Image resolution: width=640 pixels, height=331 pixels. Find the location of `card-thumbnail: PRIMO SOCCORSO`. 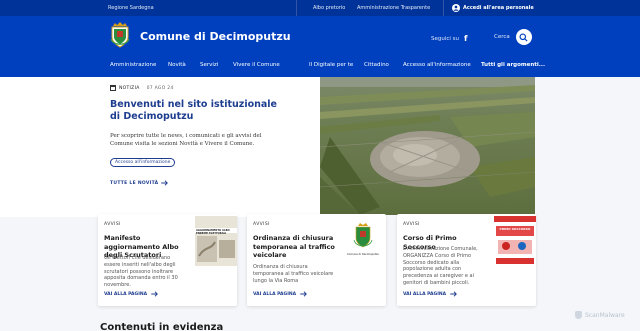

card-thumbnail: PRIMO SOCCORSO is located at coordinates (515, 241).